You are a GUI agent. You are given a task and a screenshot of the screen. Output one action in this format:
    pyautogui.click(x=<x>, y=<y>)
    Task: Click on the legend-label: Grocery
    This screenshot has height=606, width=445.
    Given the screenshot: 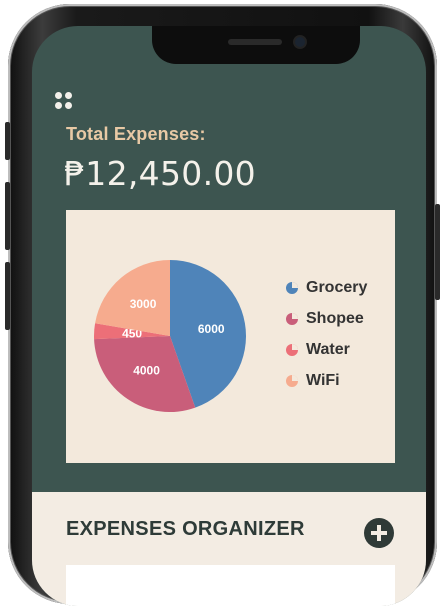 What is the action you would take?
    pyautogui.click(x=337, y=287)
    